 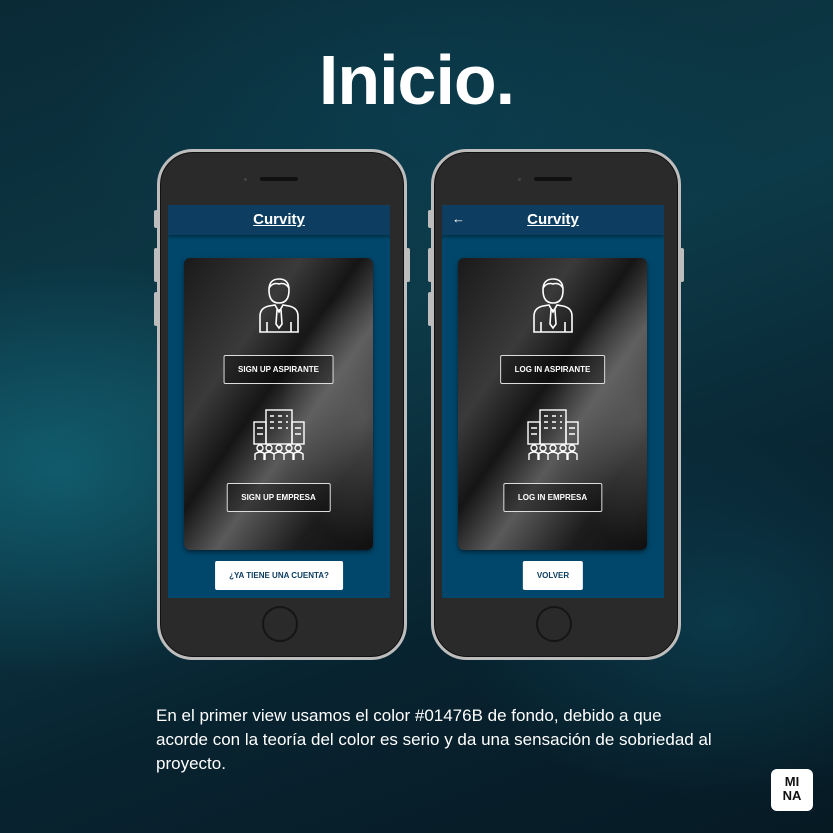 What do you see at coordinates (279, 575) in the screenshot?
I see `already-have-account-button: ¿YA TIENE UNA CUENTA?` at bounding box center [279, 575].